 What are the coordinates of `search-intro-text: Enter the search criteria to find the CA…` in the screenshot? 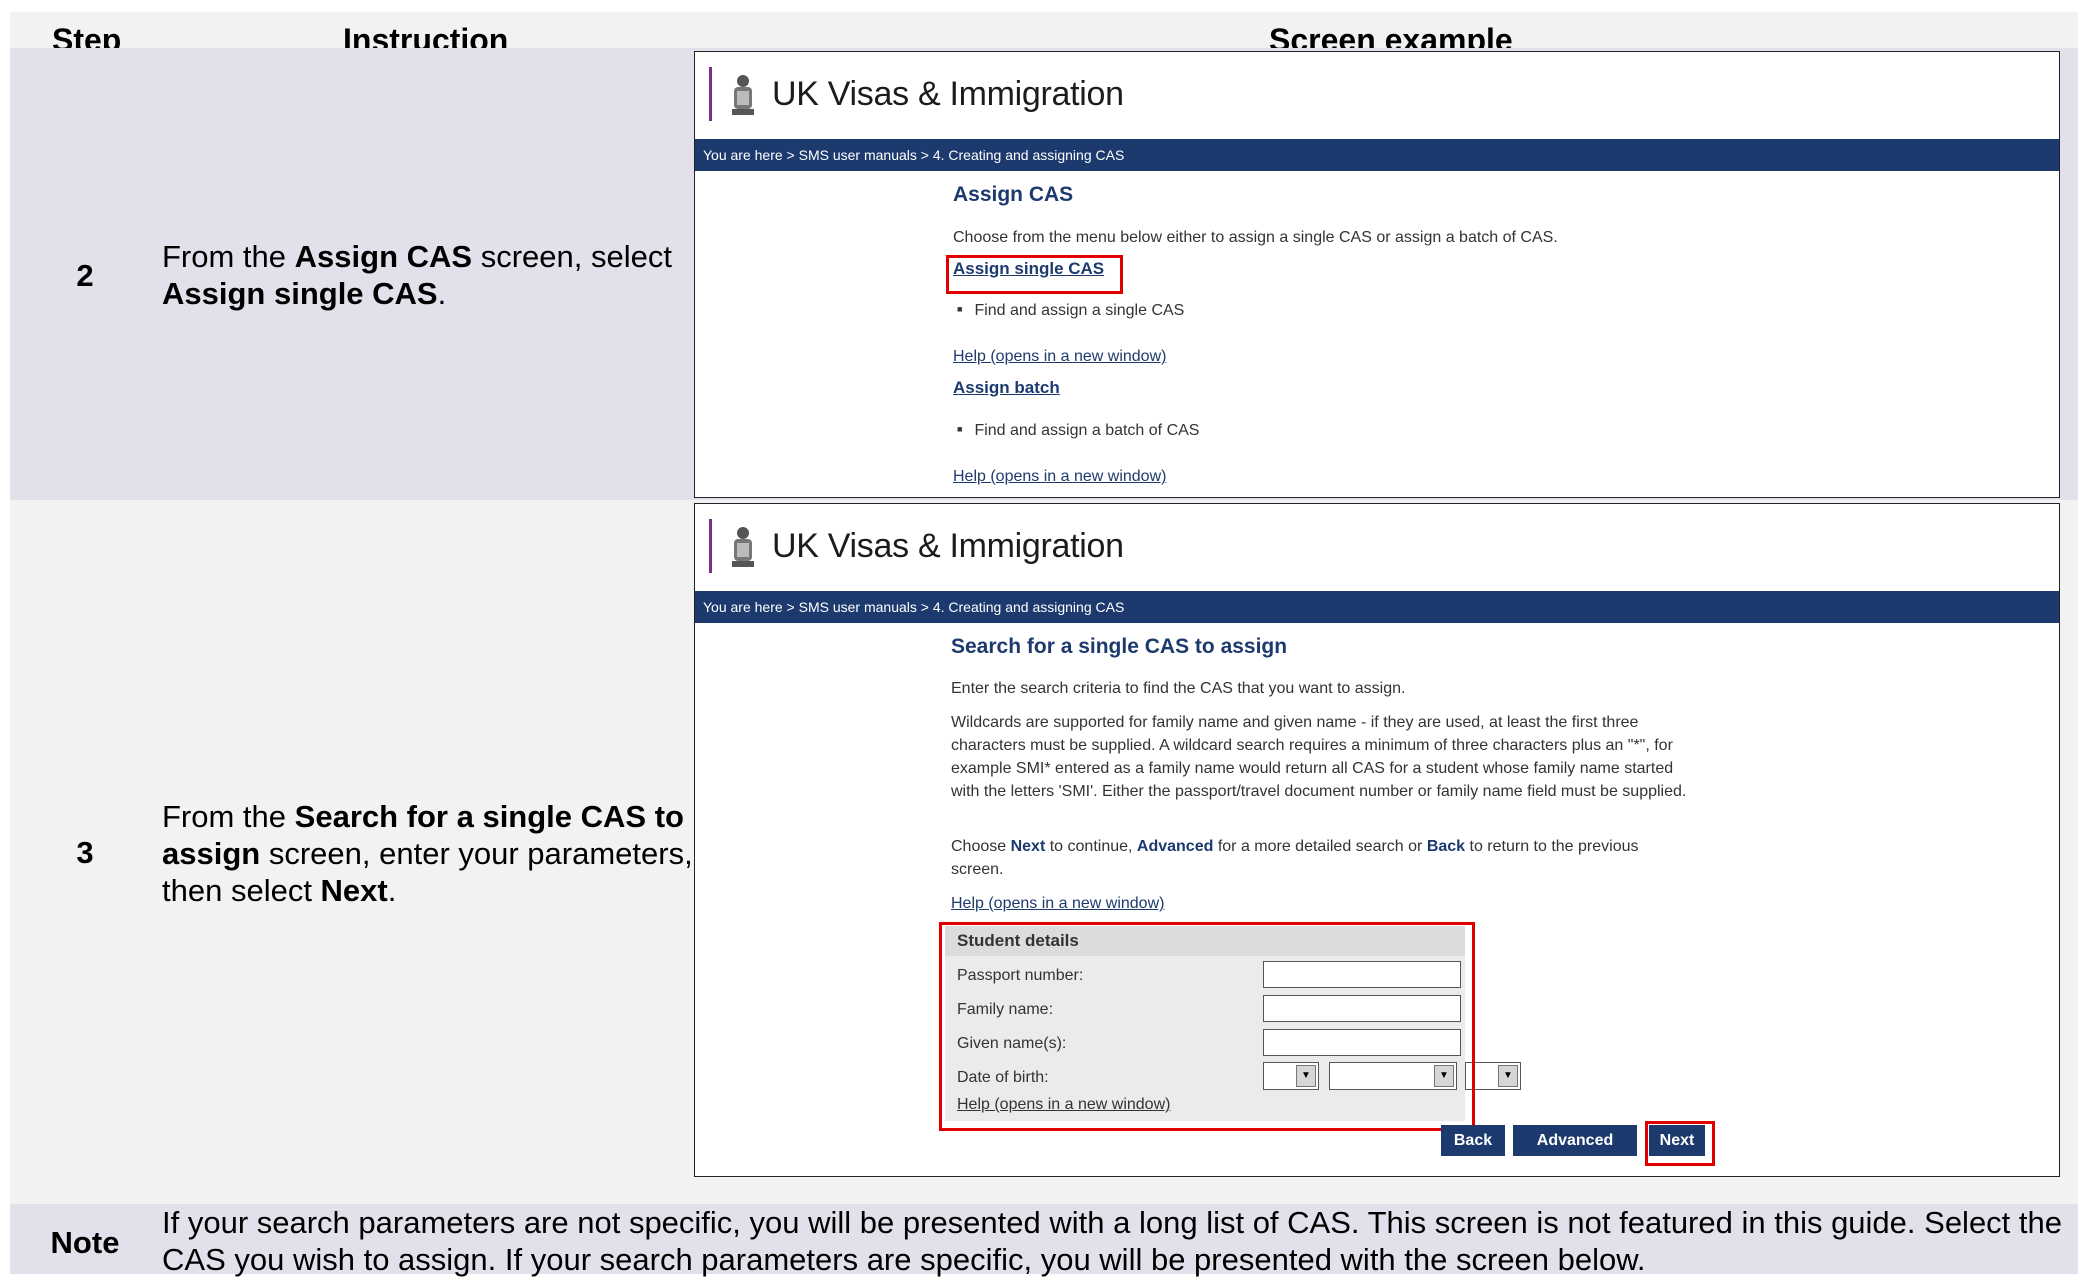 It's located at (1178, 688).